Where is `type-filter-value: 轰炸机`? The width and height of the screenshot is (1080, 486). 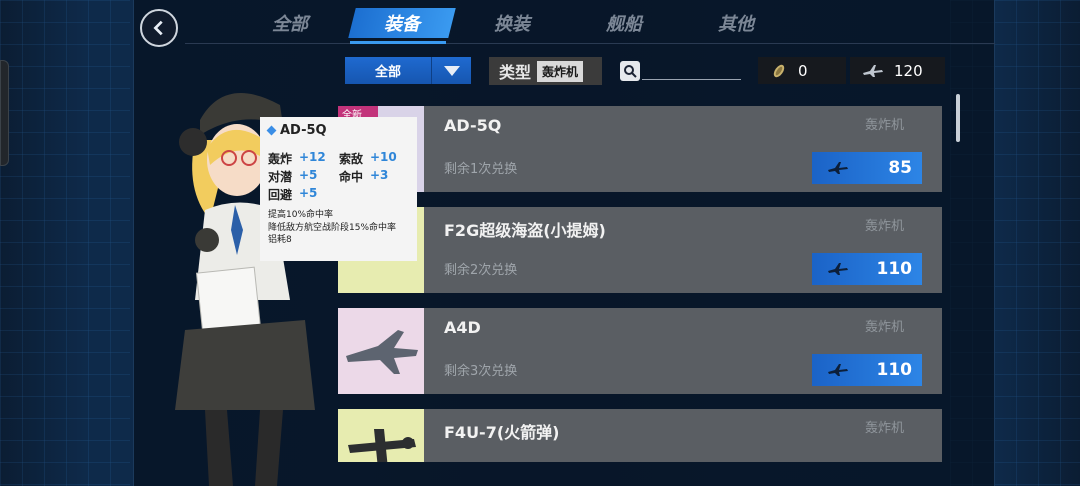 type-filter-value: 轰炸机 is located at coordinates (560, 71).